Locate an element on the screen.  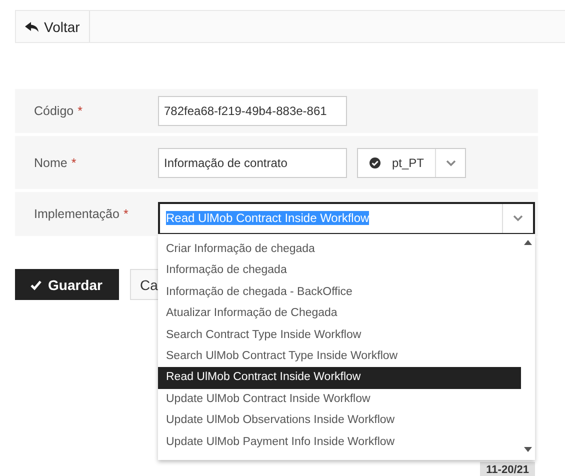
locale-value: pt_PT is located at coordinates (409, 163).